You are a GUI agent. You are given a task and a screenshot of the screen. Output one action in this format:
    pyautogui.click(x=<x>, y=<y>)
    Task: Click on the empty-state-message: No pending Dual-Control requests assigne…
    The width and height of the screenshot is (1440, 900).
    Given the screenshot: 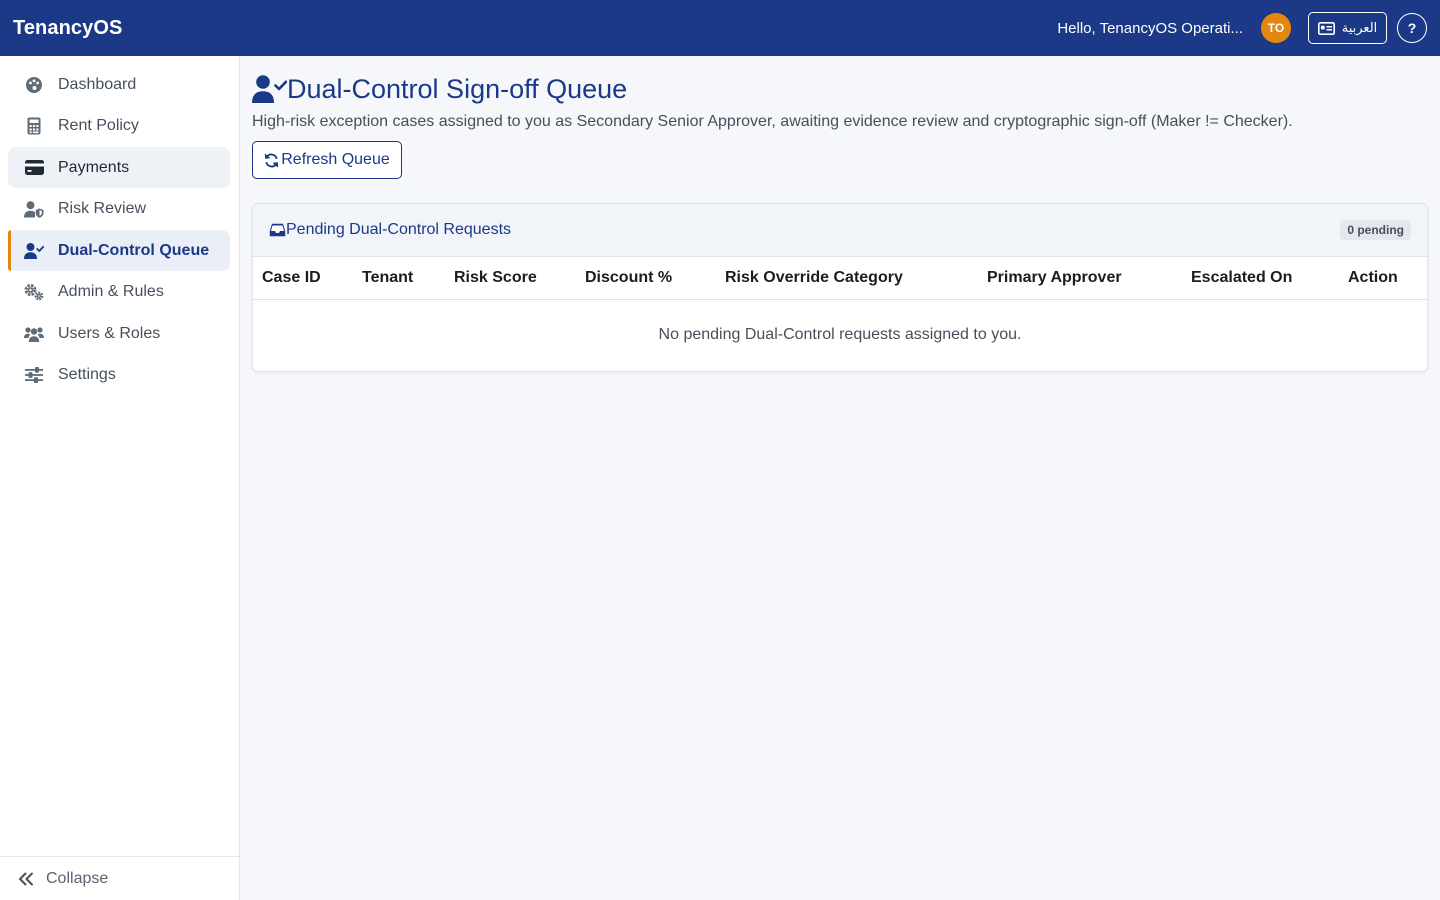 What is the action you would take?
    pyautogui.click(x=840, y=335)
    